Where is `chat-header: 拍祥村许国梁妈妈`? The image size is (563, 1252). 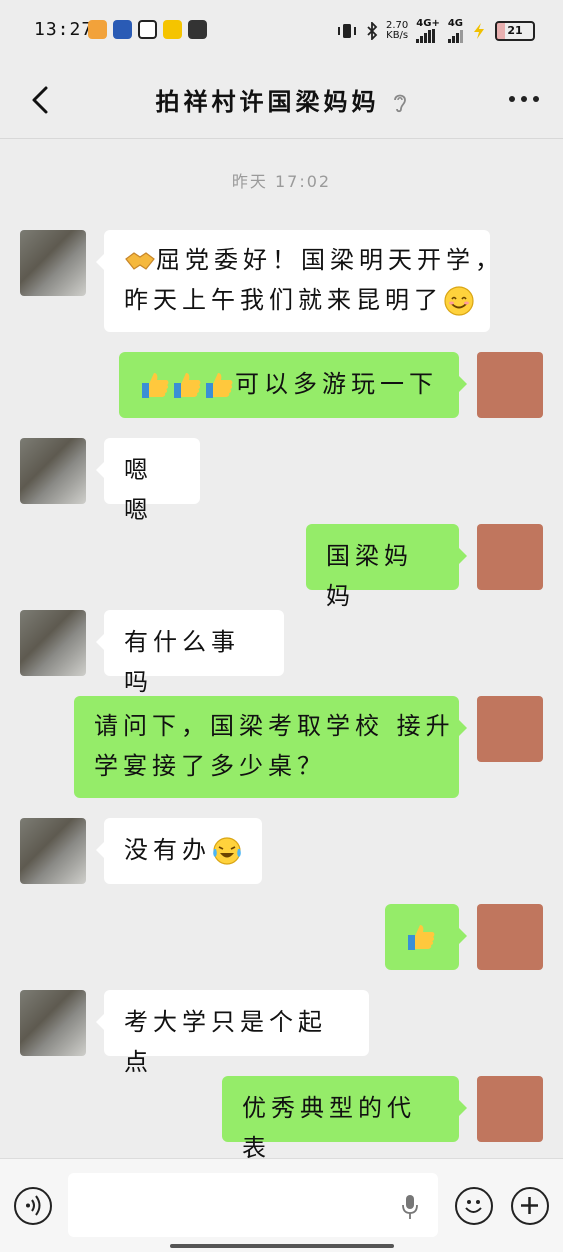
chat-header: 拍祥村许国梁妈妈 is located at coordinates (281, 99).